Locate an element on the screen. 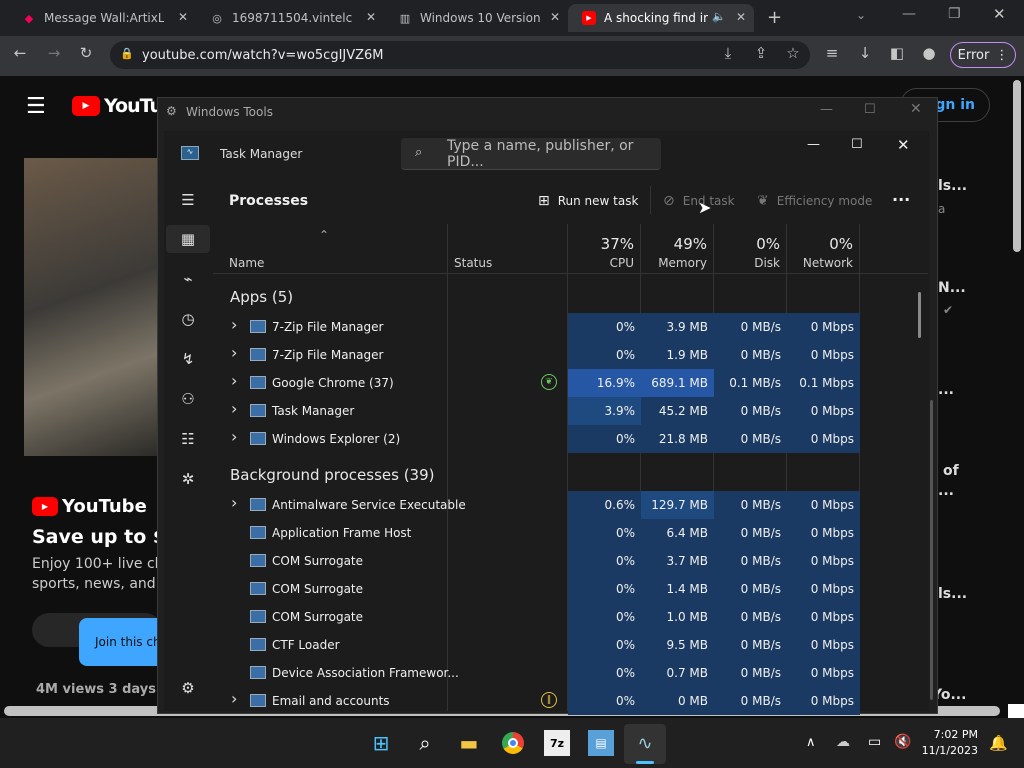 The width and height of the screenshot is (1024, 768). more-options-icon: ··· is located at coordinates (901, 199).